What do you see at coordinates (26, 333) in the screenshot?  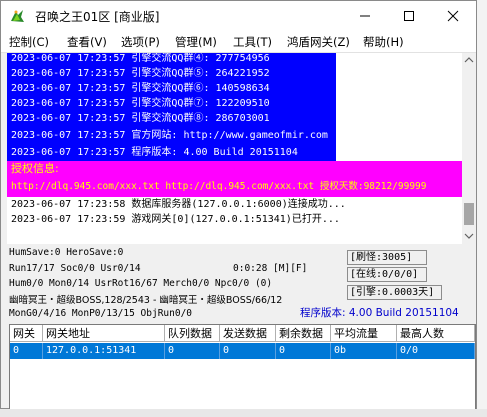 I see `column-header: 网关` at bounding box center [26, 333].